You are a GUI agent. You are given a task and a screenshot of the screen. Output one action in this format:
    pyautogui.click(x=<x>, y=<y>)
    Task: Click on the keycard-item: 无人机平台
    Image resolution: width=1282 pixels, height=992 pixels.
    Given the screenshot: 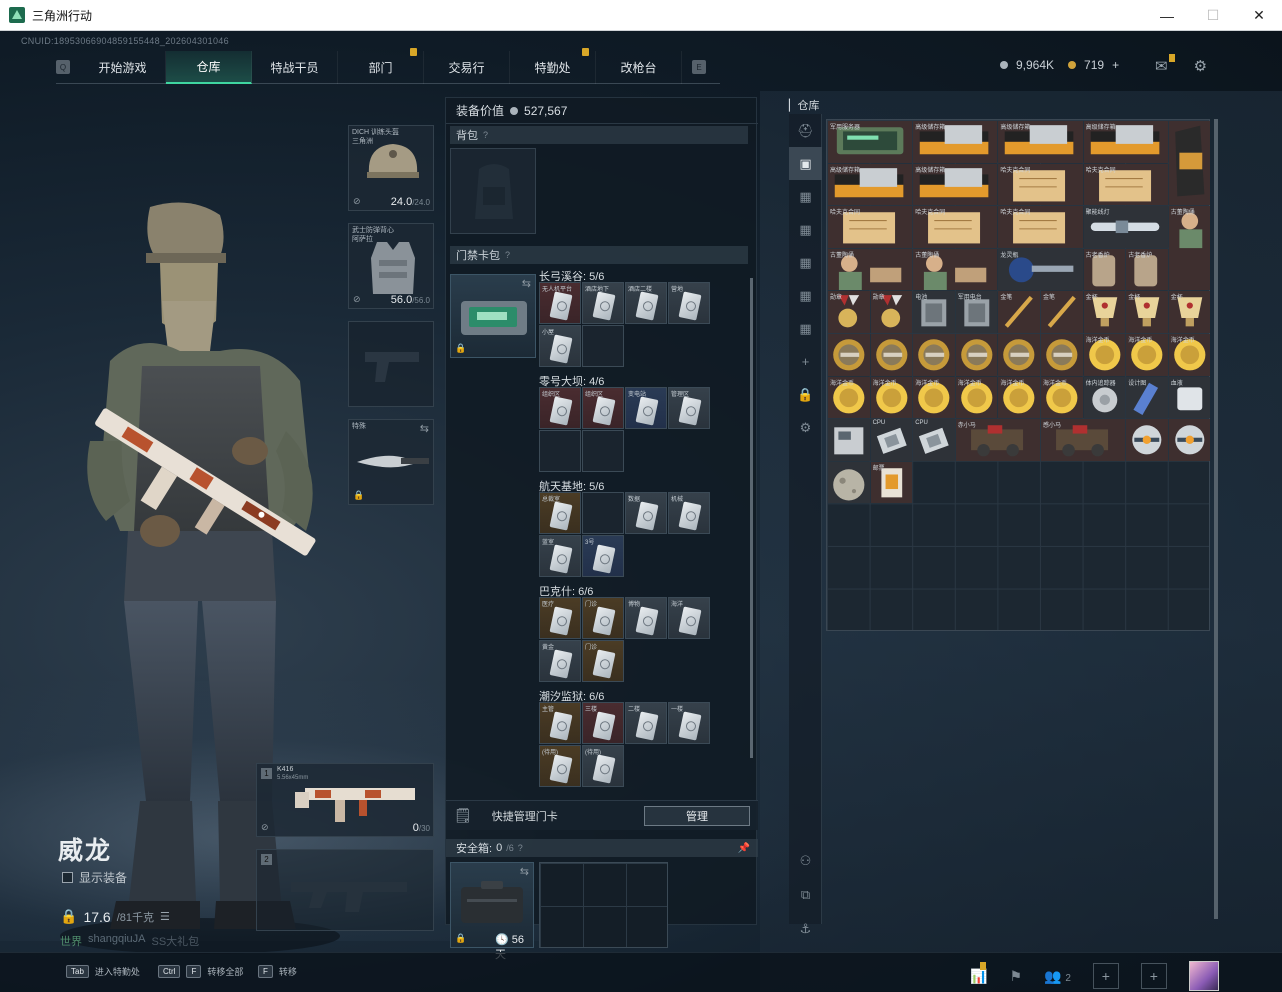 What is the action you would take?
    pyautogui.click(x=560, y=303)
    